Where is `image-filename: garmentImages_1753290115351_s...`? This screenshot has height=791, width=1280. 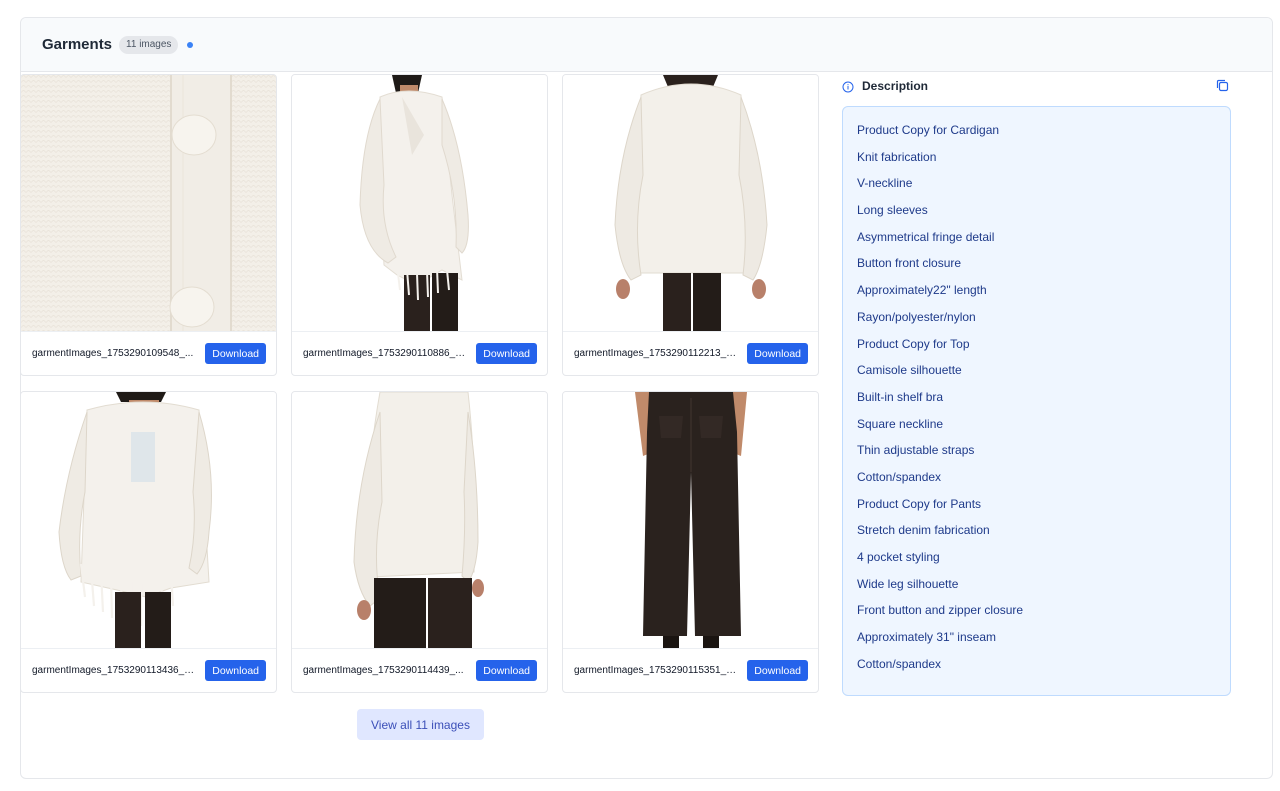 image-filename: garmentImages_1753290115351_s... is located at coordinates (656, 670).